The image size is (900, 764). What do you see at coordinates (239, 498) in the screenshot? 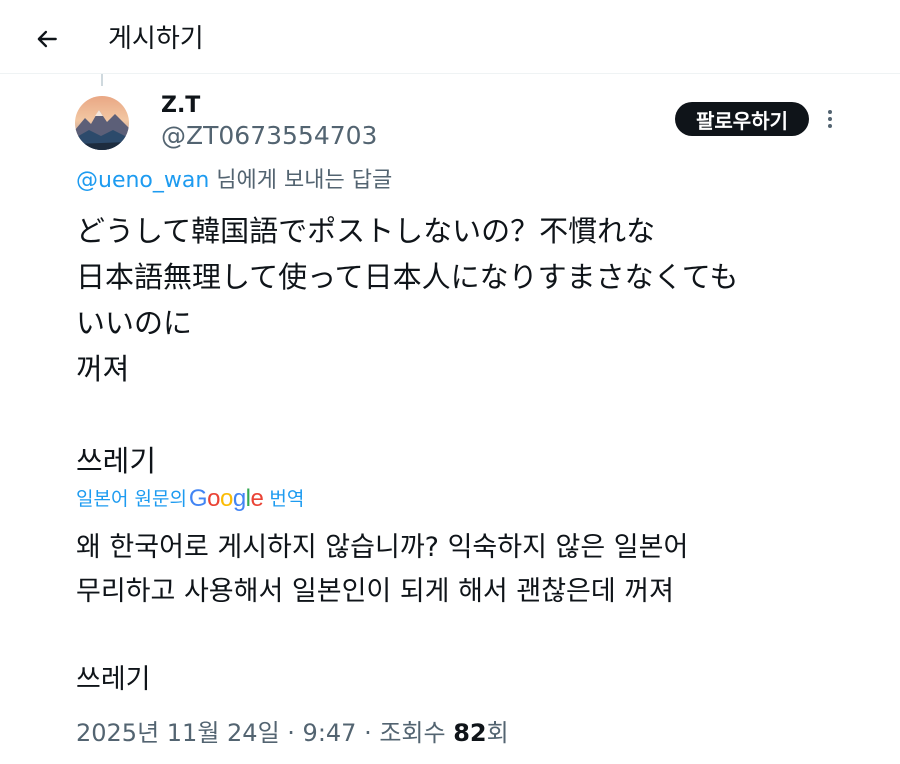
I see `google-logo-letter: g` at bounding box center [239, 498].